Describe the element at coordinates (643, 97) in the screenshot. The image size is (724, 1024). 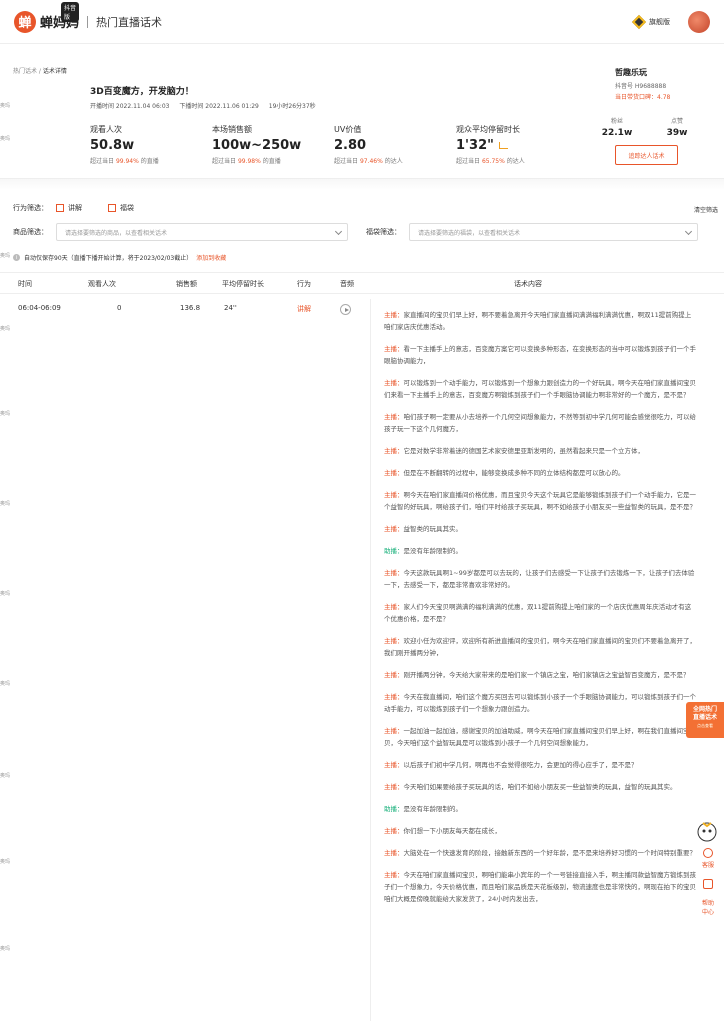
I see `shop-score: 当日带货口碑：4.78` at that location.